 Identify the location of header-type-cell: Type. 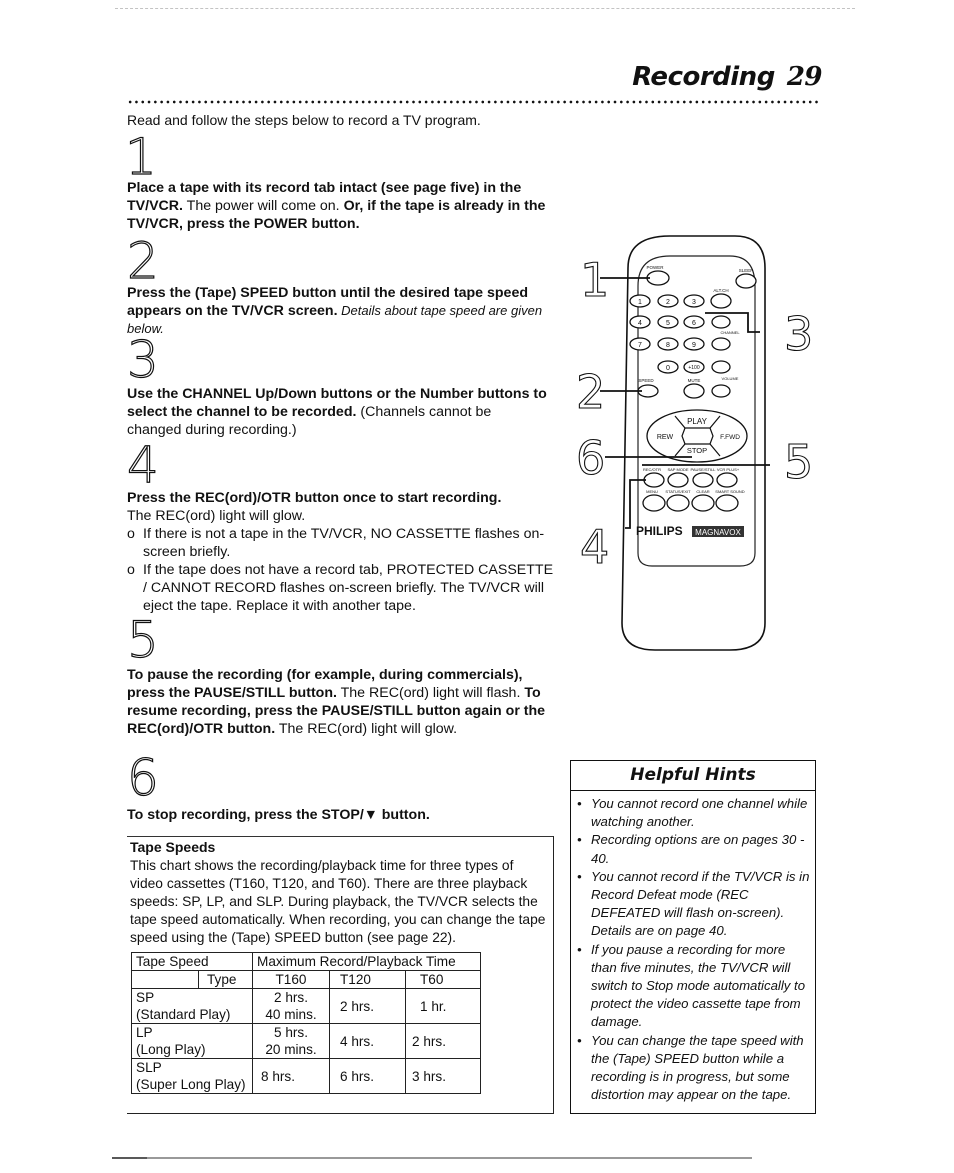
(192, 979).